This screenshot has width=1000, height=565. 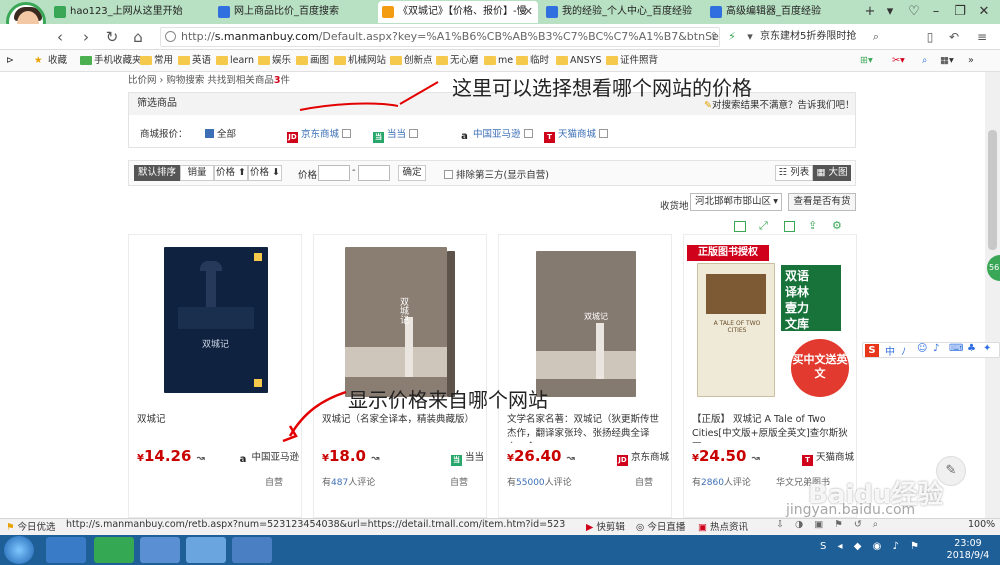 What do you see at coordinates (448, 400) in the screenshot?
I see `annotation-middle: 显示价格来自哪个网站` at bounding box center [448, 400].